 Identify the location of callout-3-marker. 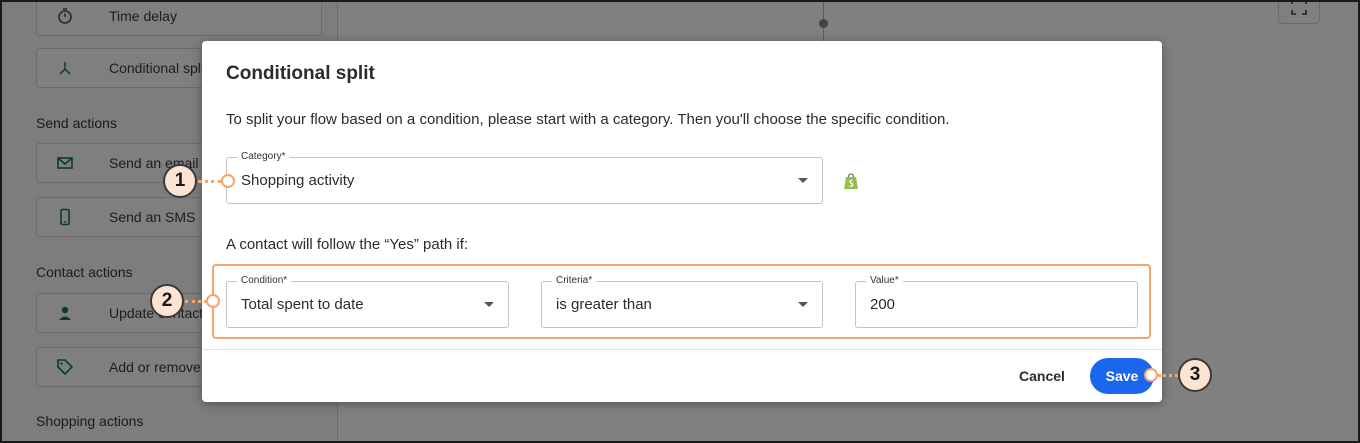
(1151, 375).